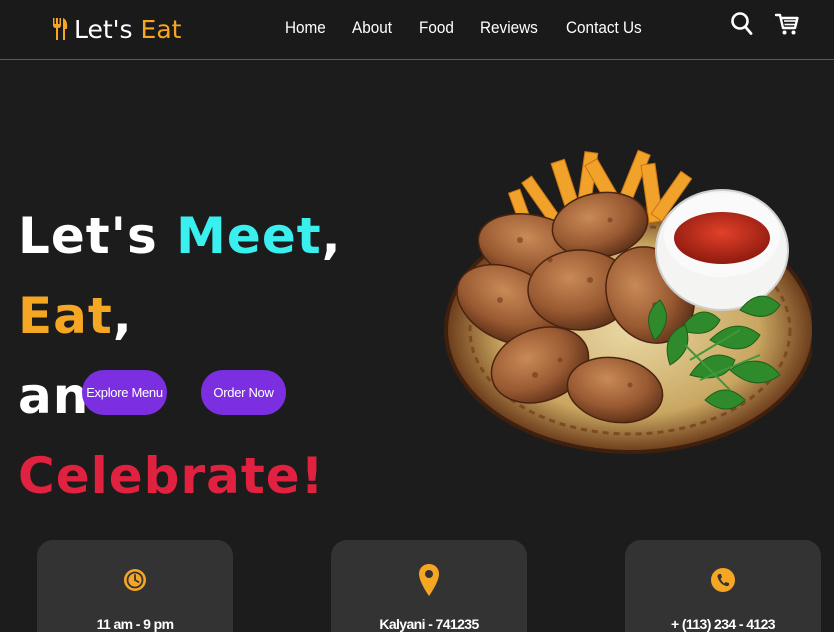  I want to click on cart-button, so click(787, 24).